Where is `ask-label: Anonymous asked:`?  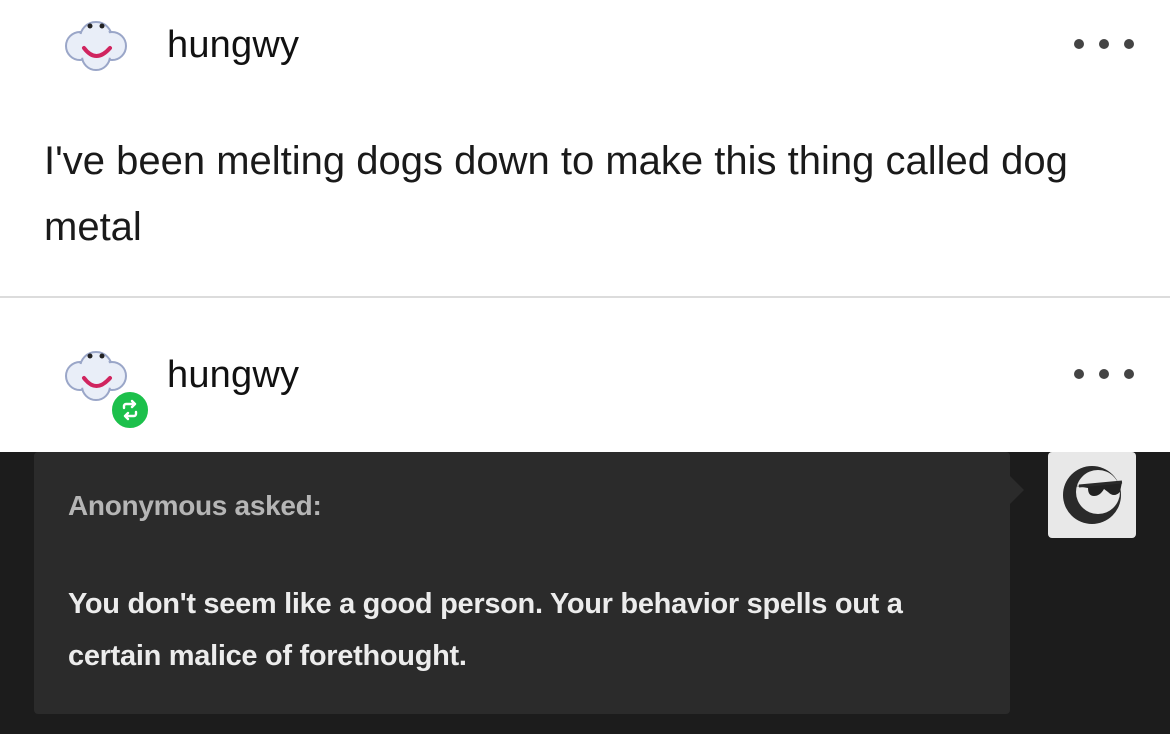
ask-label: Anonymous asked: is located at coordinates (195, 505).